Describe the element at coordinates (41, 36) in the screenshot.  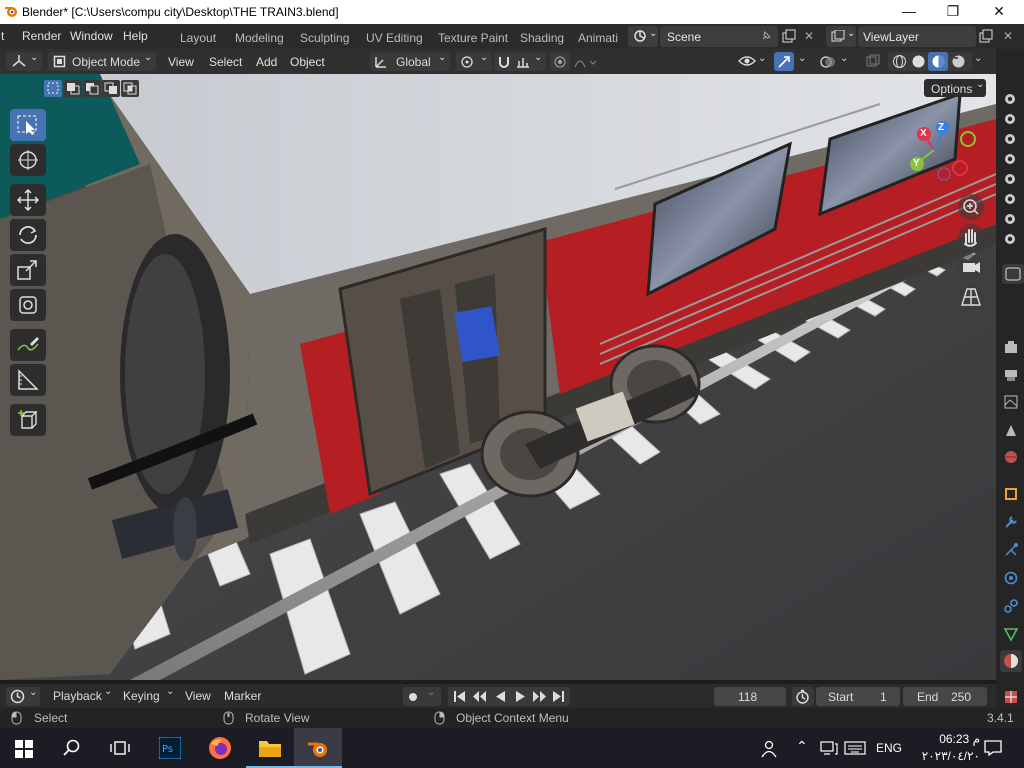
I see `menu-render: Render` at that location.